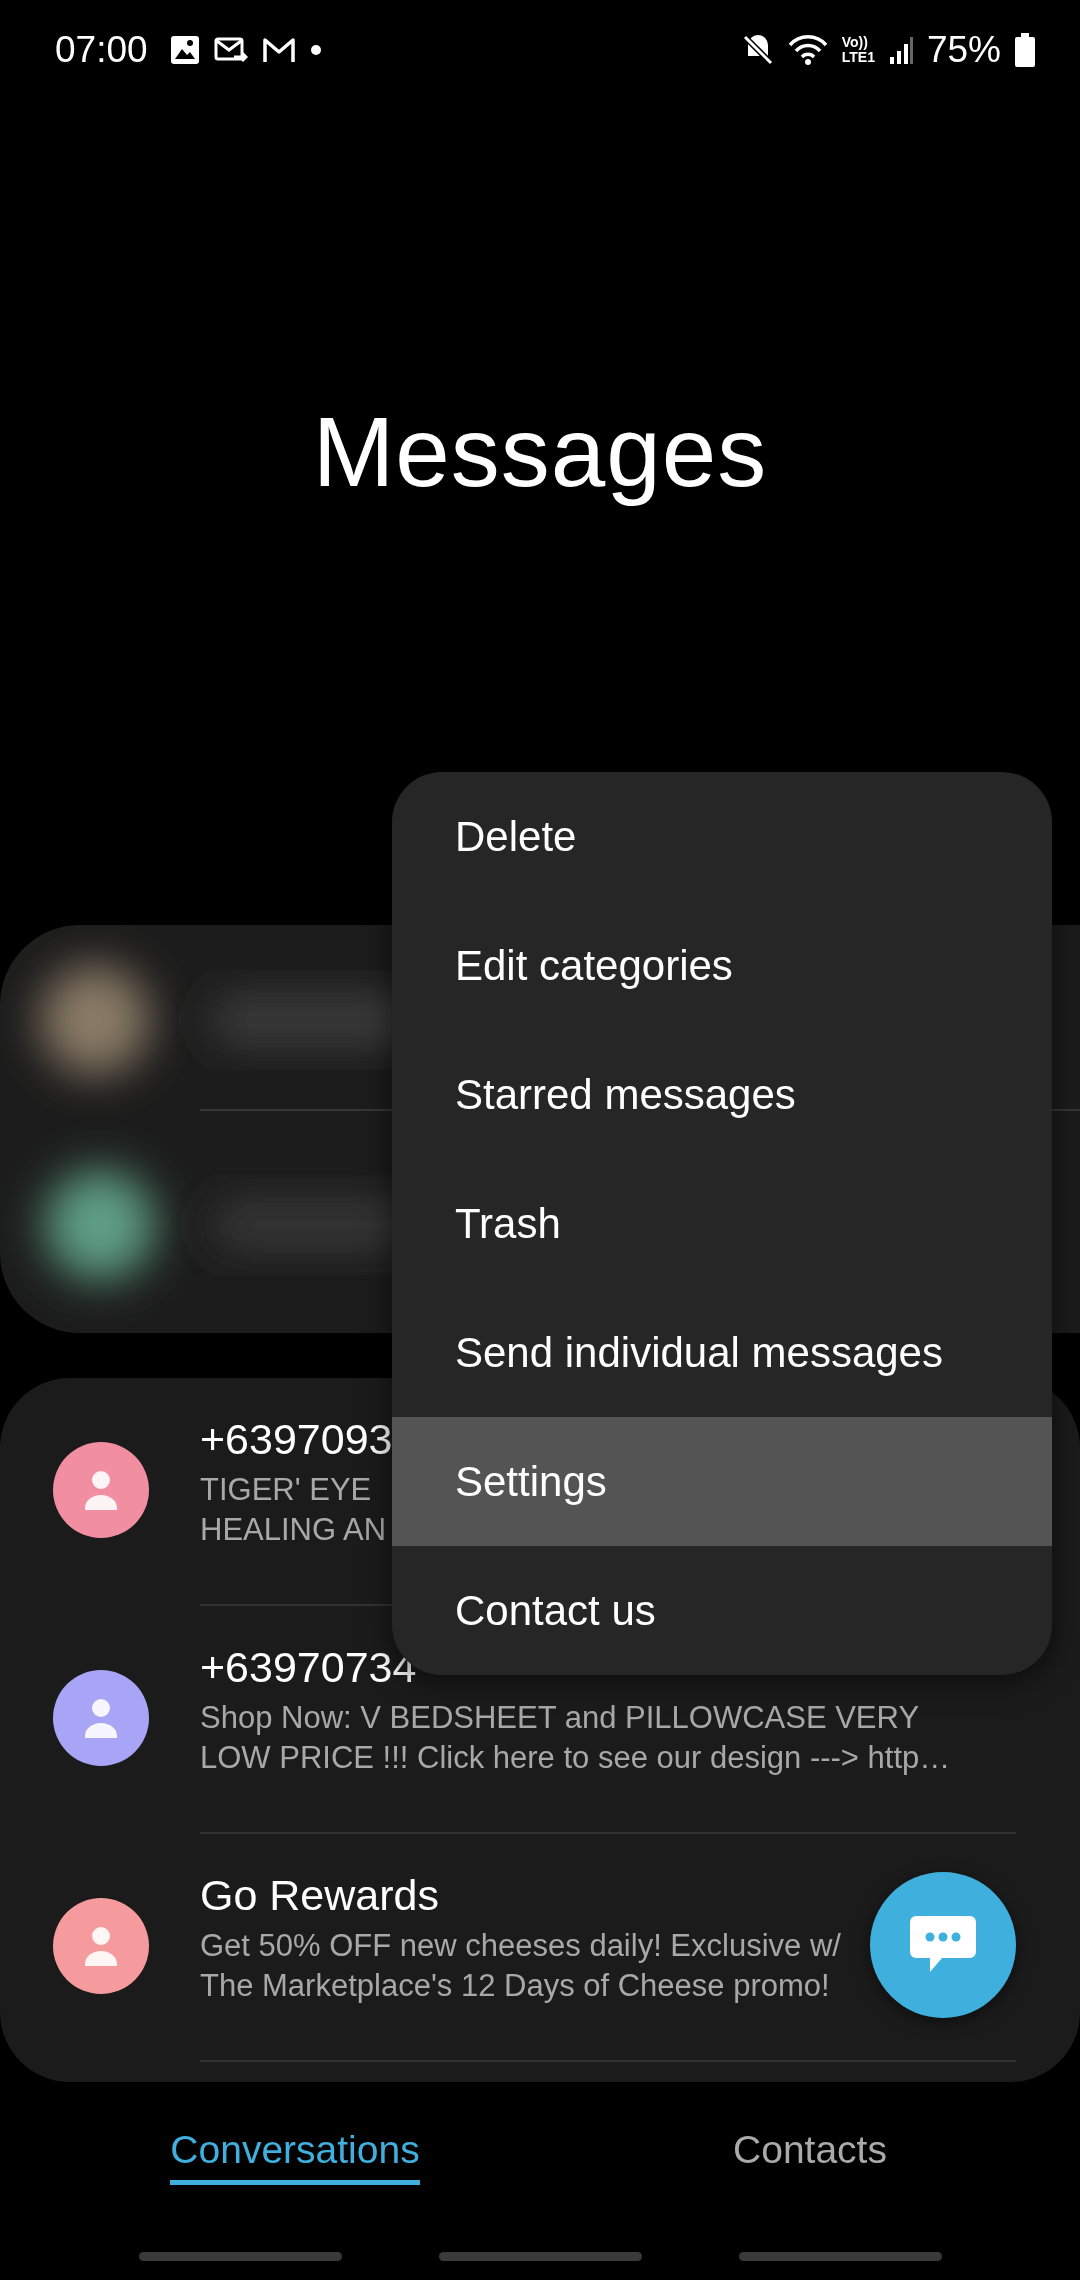  What do you see at coordinates (294, 1509) in the screenshot?
I see `message-preview: TIGER' EYE HEALING AN` at bounding box center [294, 1509].